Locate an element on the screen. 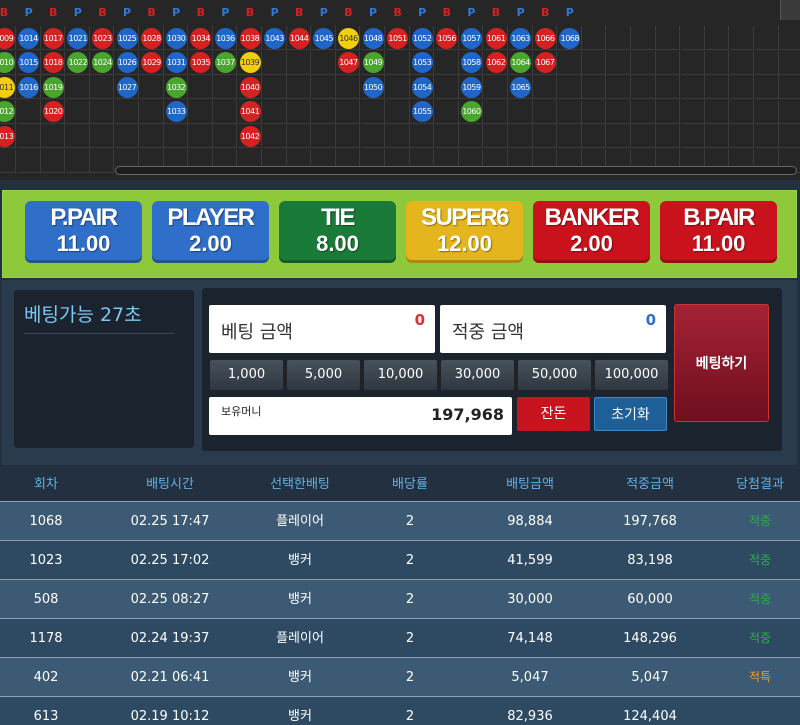  chip-button: 50,000 is located at coordinates (554, 375).